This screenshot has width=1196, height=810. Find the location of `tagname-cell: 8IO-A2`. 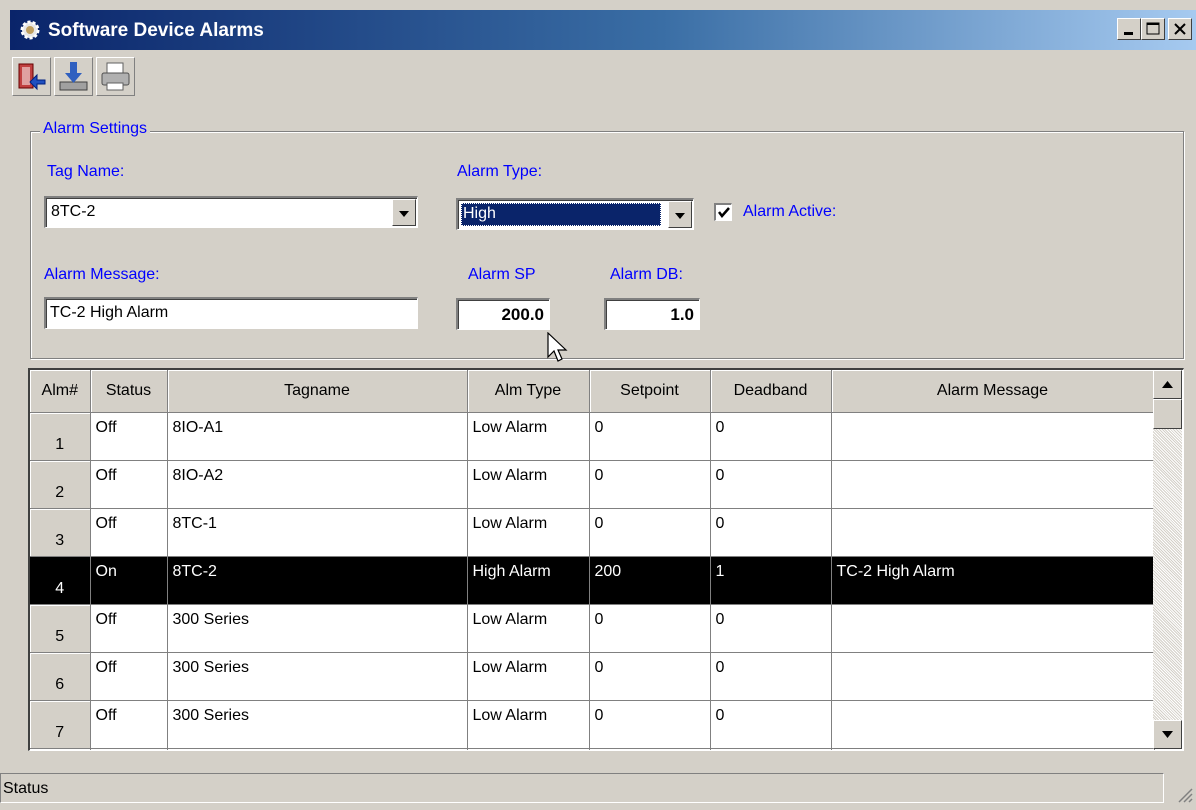

tagname-cell: 8IO-A2 is located at coordinates (317, 484).